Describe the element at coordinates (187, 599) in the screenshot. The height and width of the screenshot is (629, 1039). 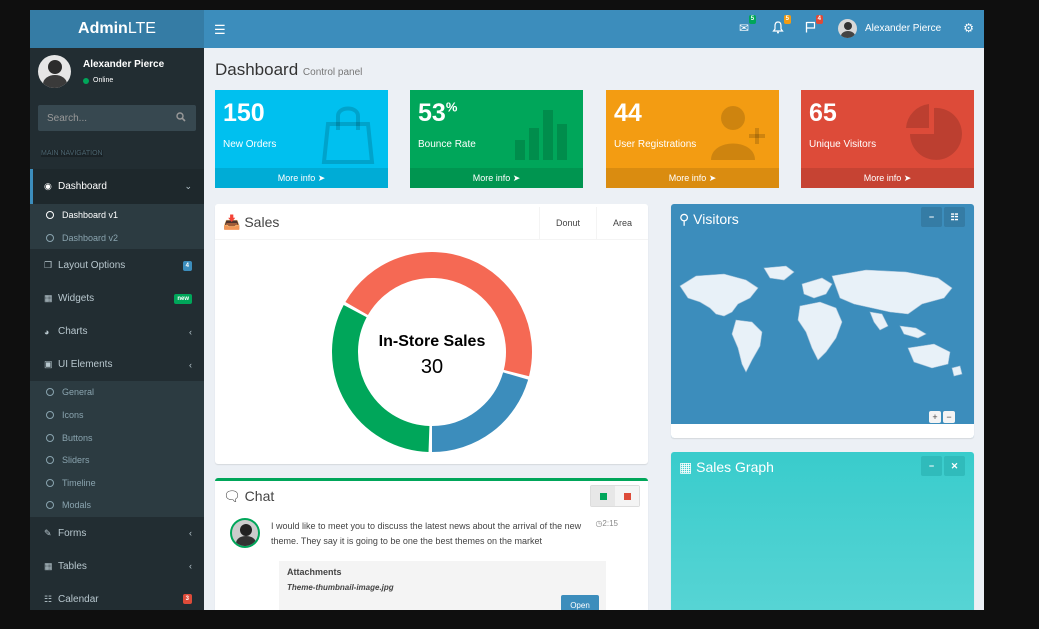
I see `calendar-badge: 3` at that location.